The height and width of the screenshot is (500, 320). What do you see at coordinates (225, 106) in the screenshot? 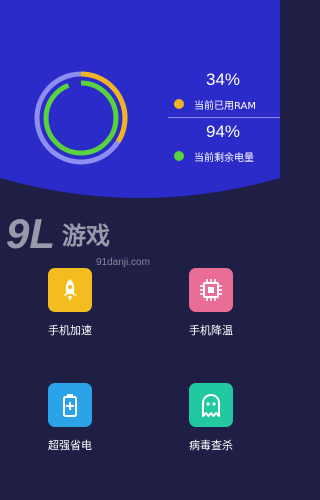
I see `ram-label: 当前已用RAM` at bounding box center [225, 106].